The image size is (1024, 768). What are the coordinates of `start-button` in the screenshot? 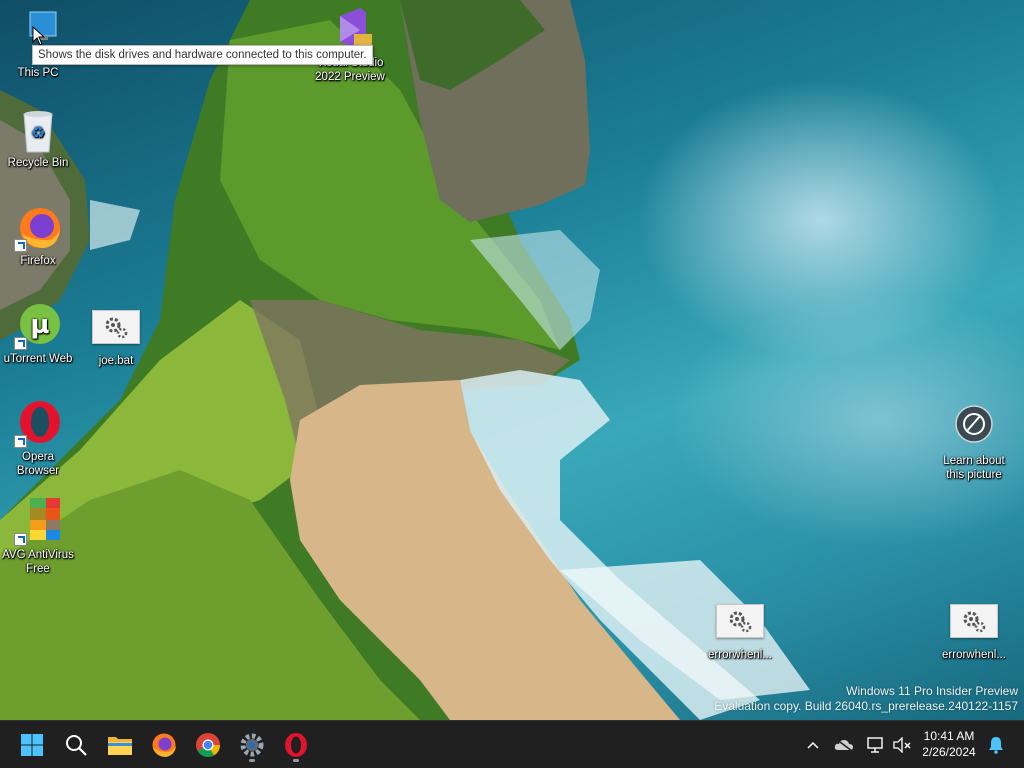 It's located at (32, 745).